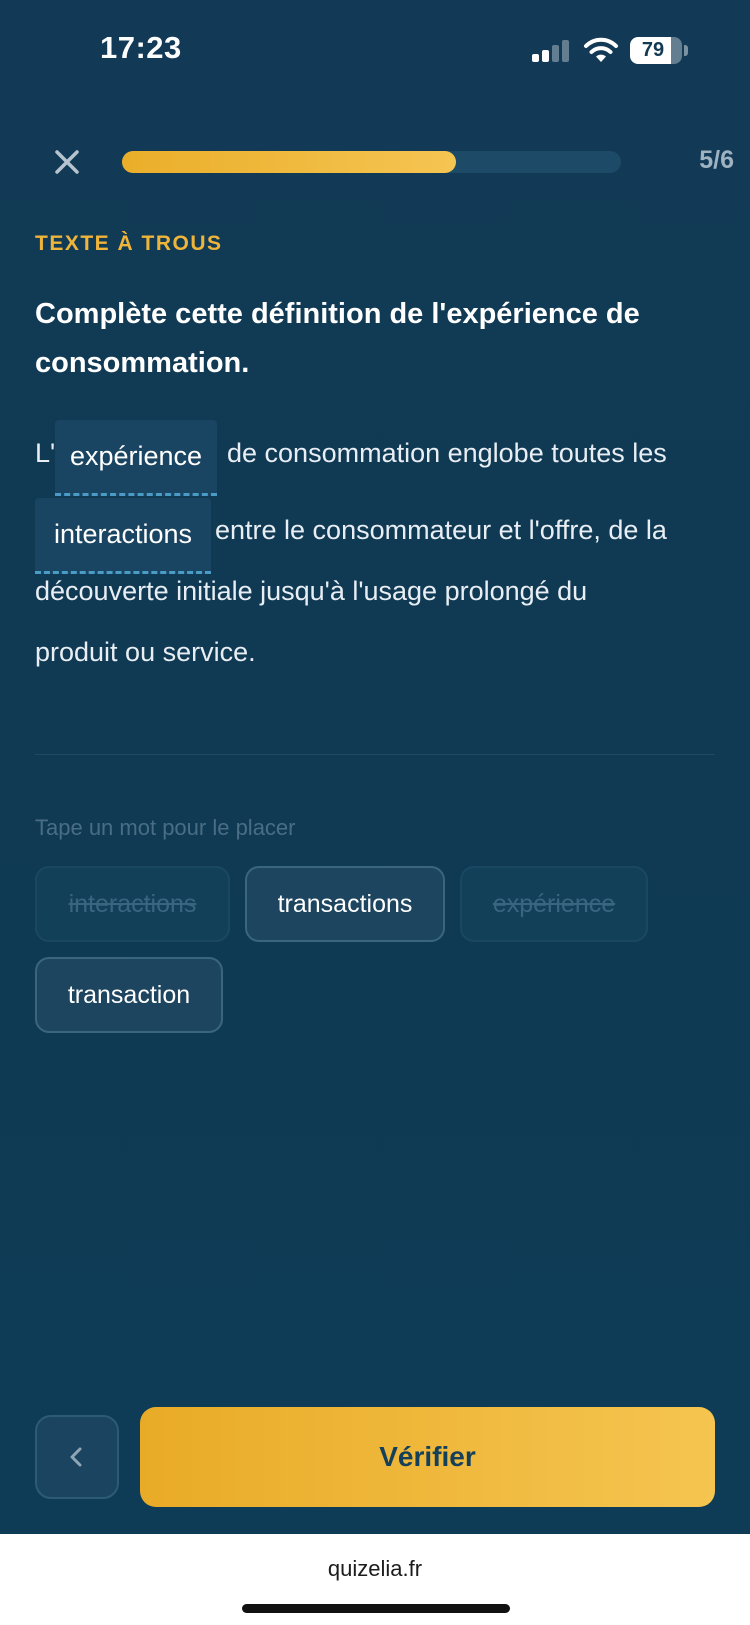  What do you see at coordinates (145, 652) in the screenshot?
I see `passage-line4: produit ou service.` at bounding box center [145, 652].